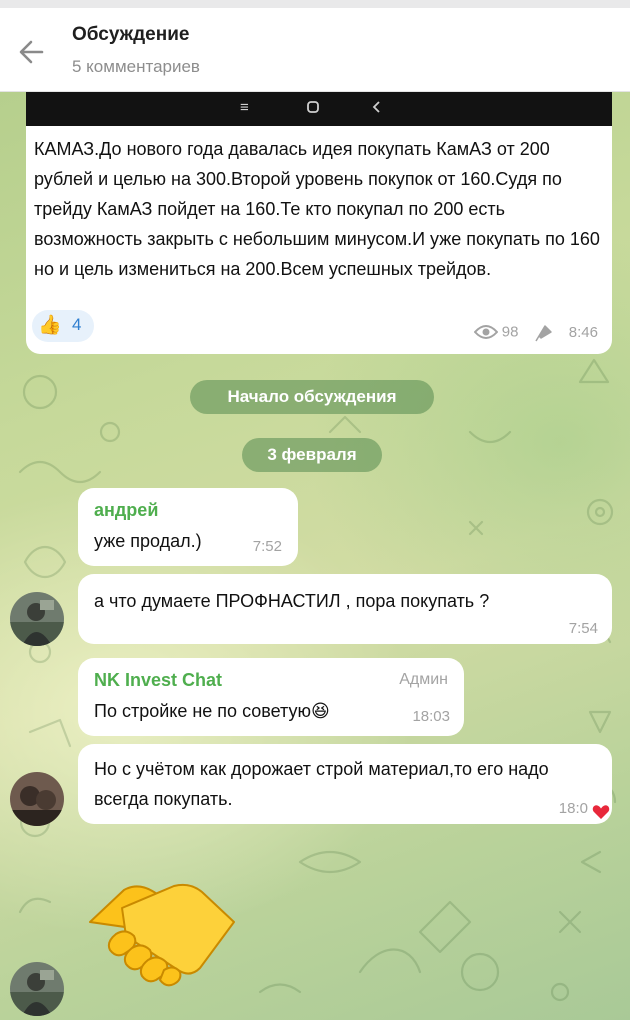  Describe the element at coordinates (313, 109) in the screenshot. I see `home-icon` at that location.